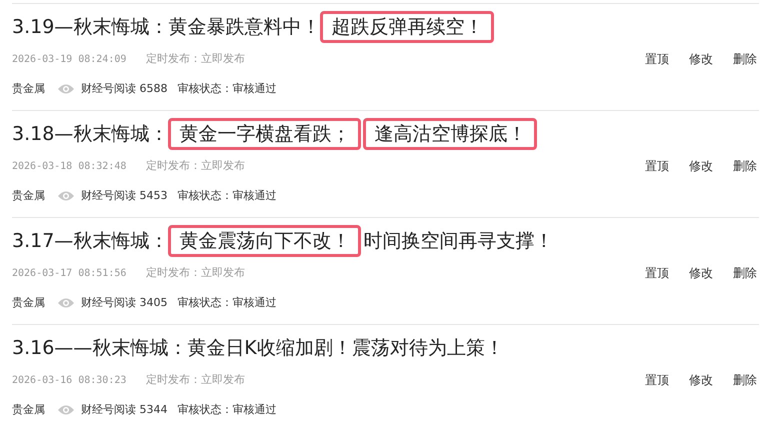 Image resolution: width=773 pixels, height=425 pixels. I want to click on highlighted-title-part: 黄金震荡向下不改！, so click(265, 241).